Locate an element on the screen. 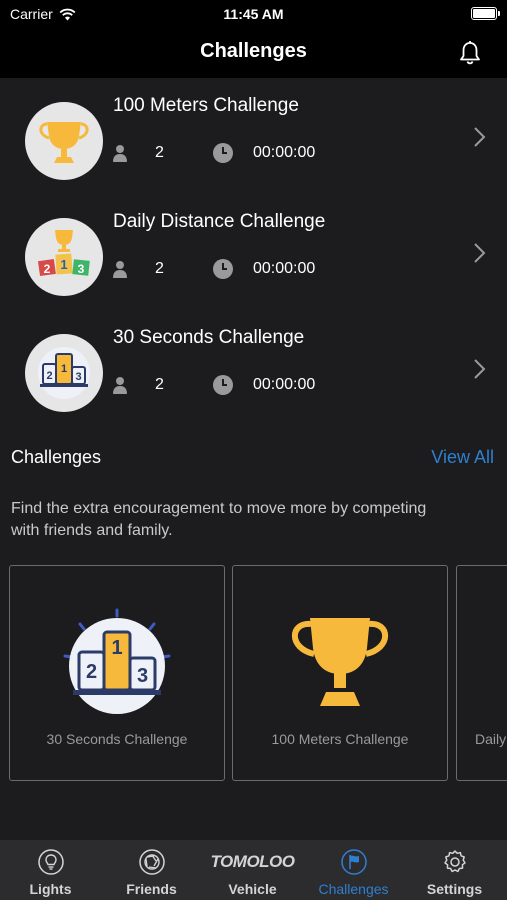 Image resolution: width=507 pixels, height=900 pixels. tab-challenges: Challenges is located at coordinates (353, 870).